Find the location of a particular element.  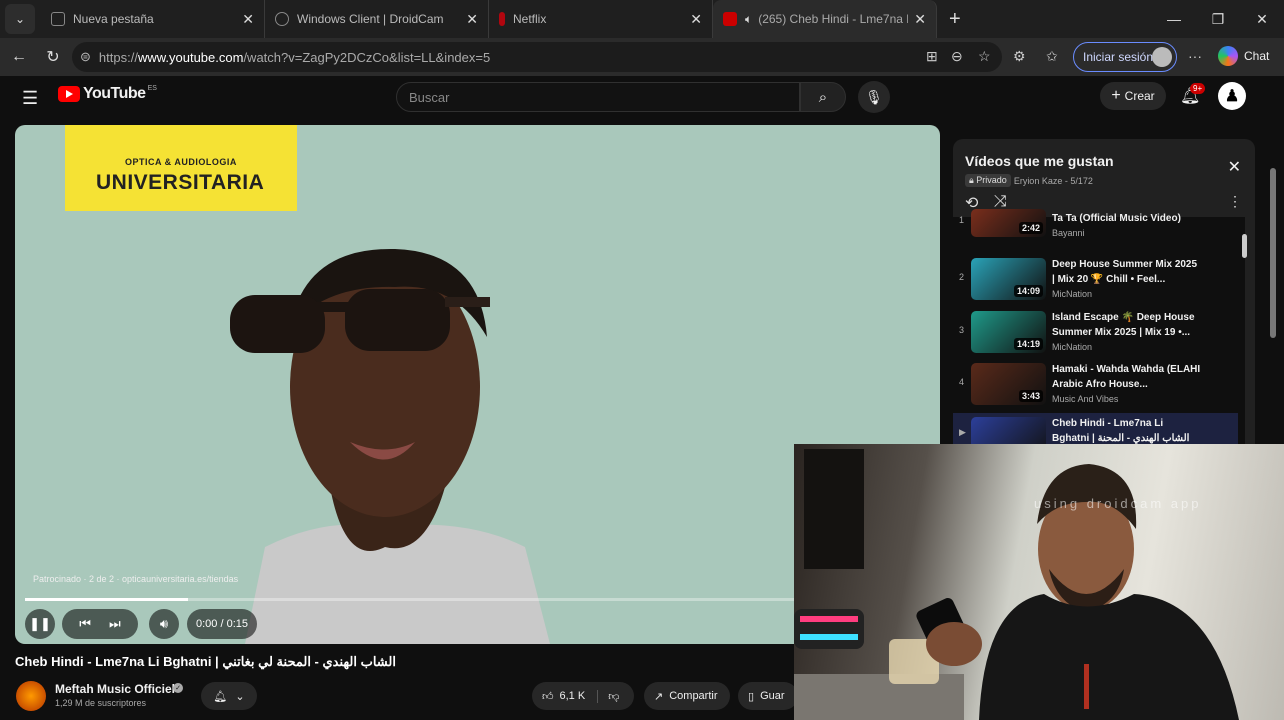

voice-search-button: 🎙︎ is located at coordinates (874, 97).